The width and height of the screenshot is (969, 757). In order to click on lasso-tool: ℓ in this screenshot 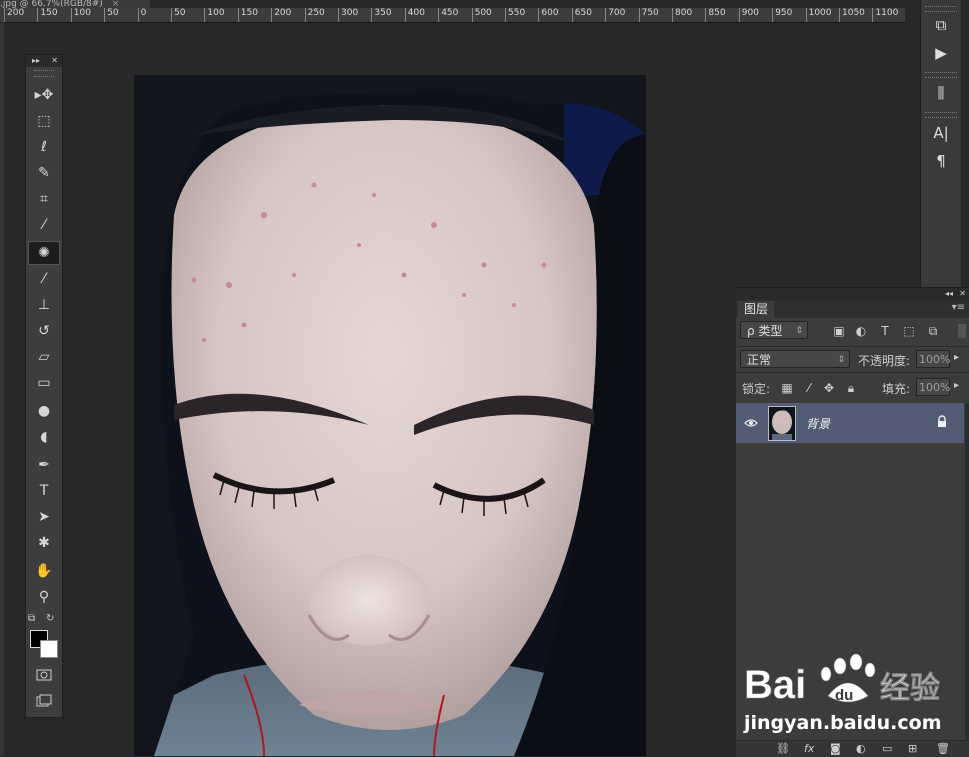, I will do `click(44, 147)`.